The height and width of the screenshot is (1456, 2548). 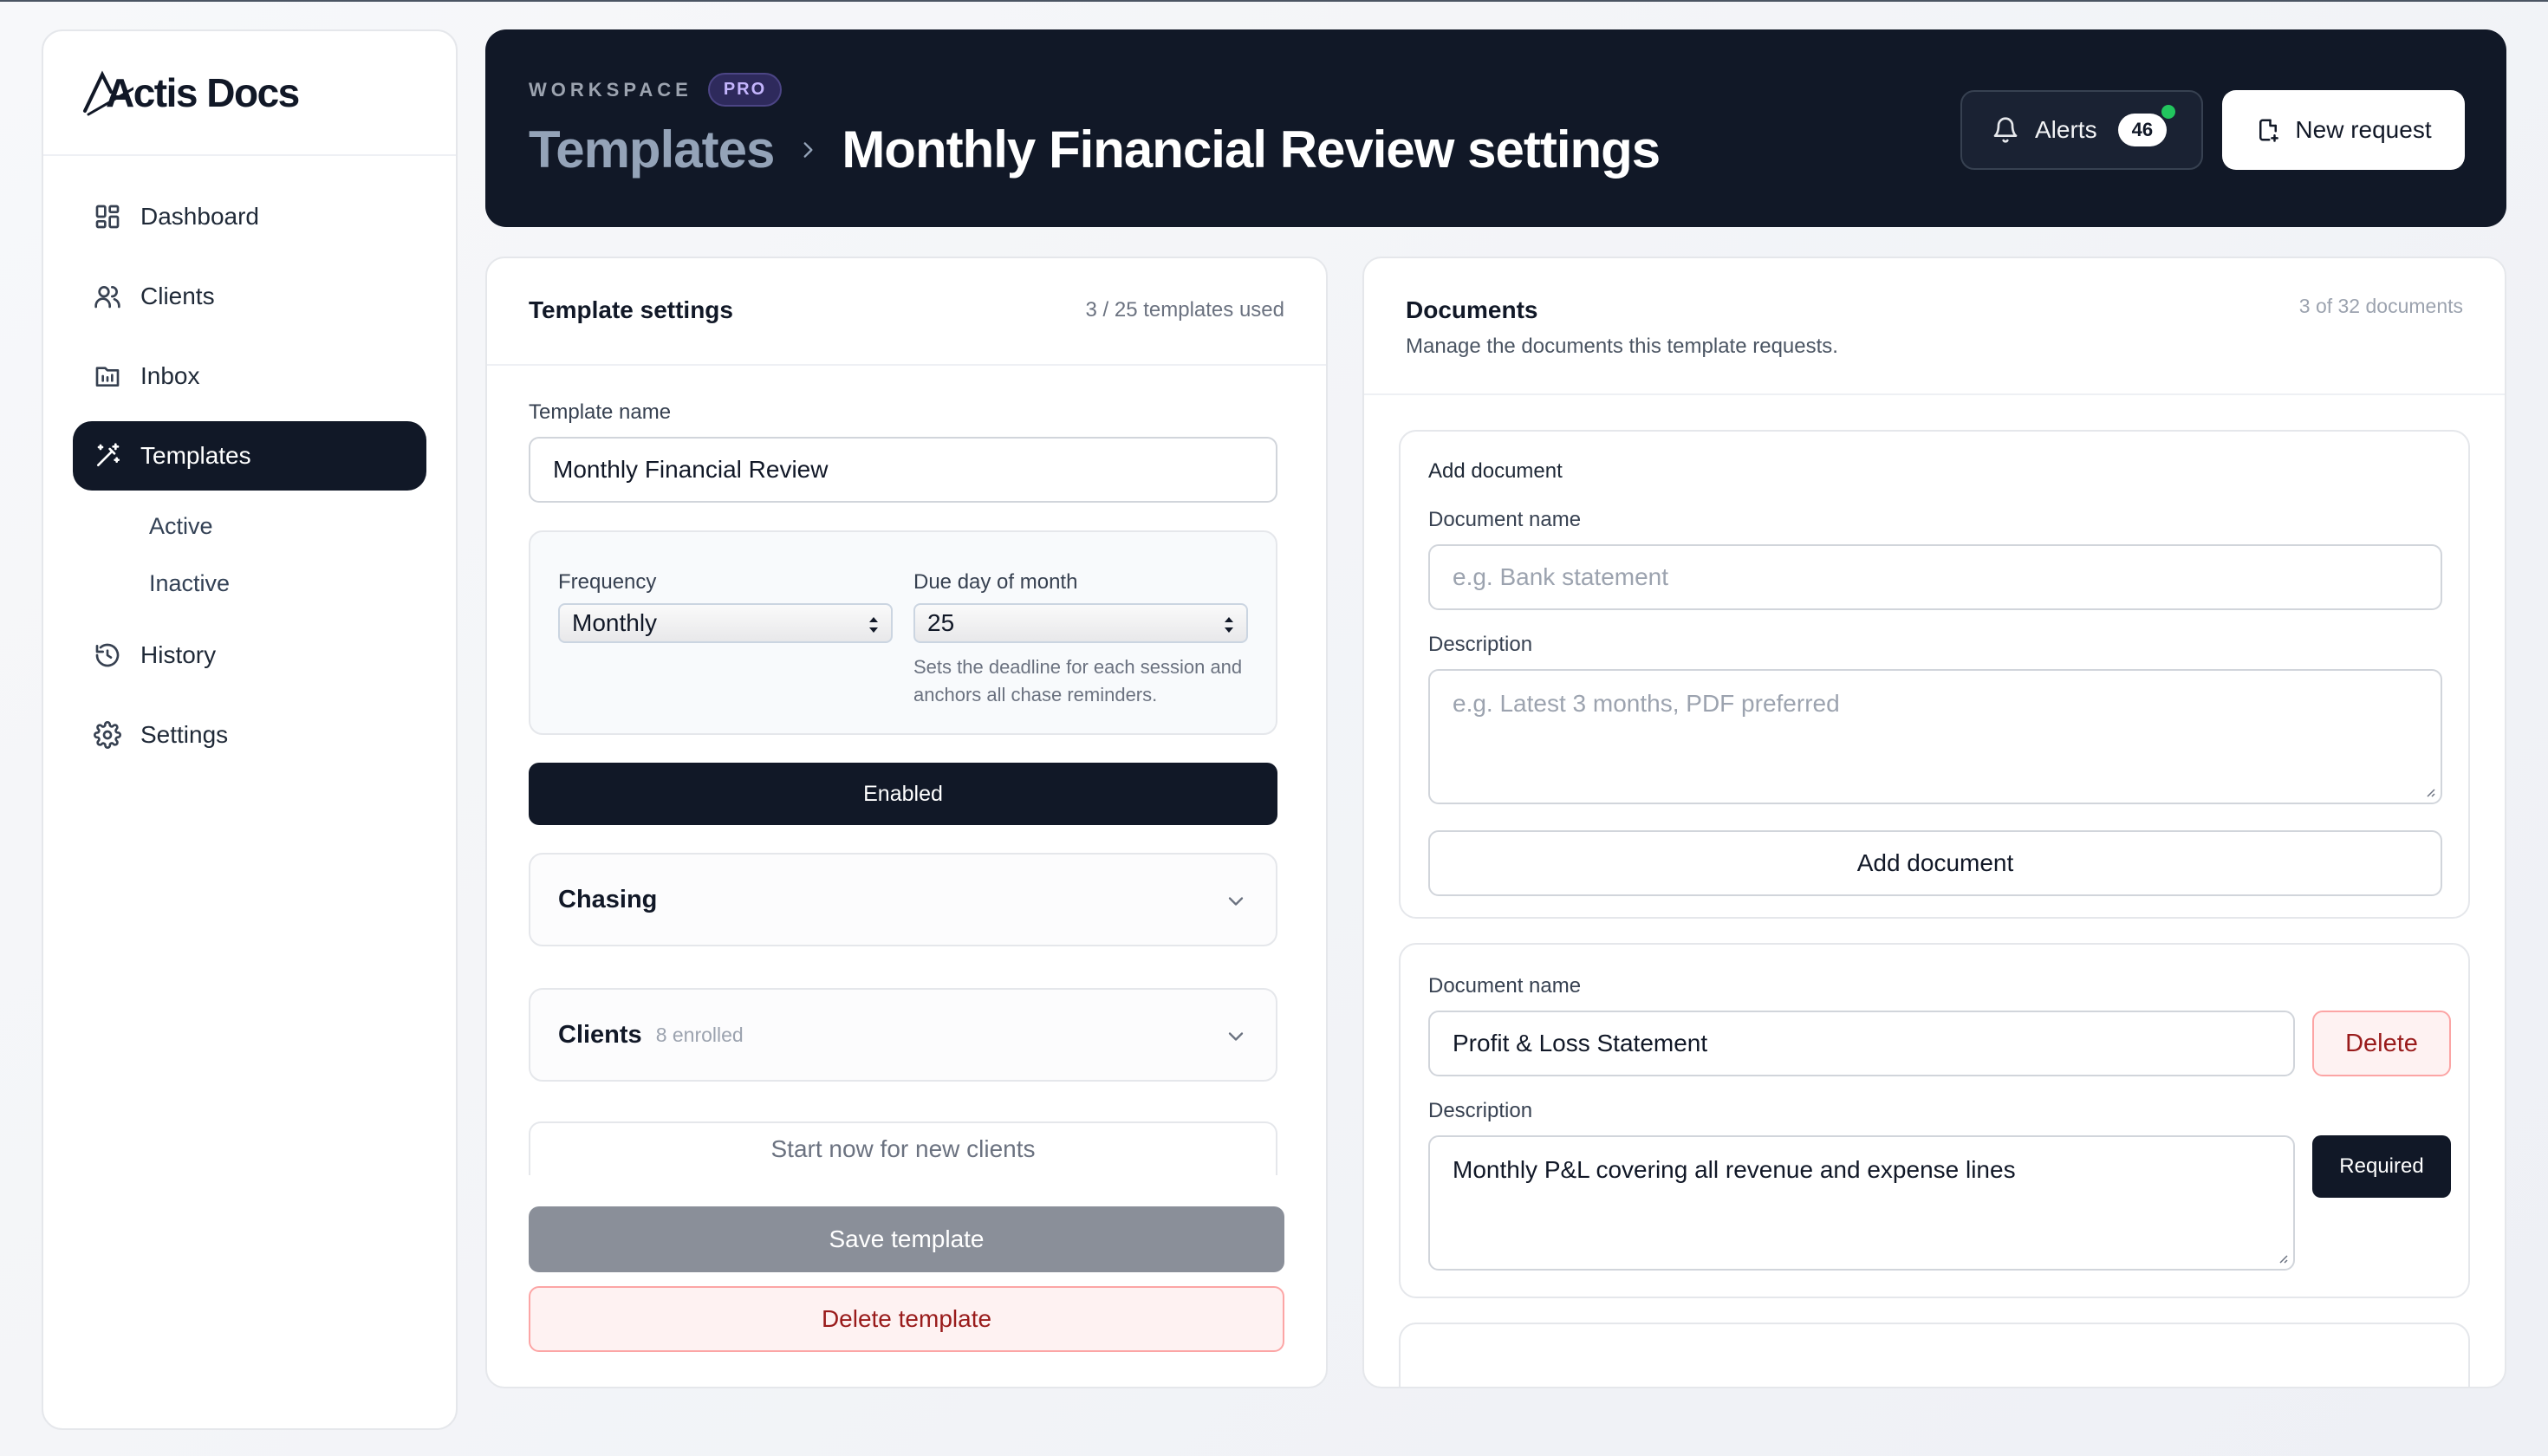 What do you see at coordinates (691, 469) in the screenshot?
I see `template-name-value: Monthly Financial Review` at bounding box center [691, 469].